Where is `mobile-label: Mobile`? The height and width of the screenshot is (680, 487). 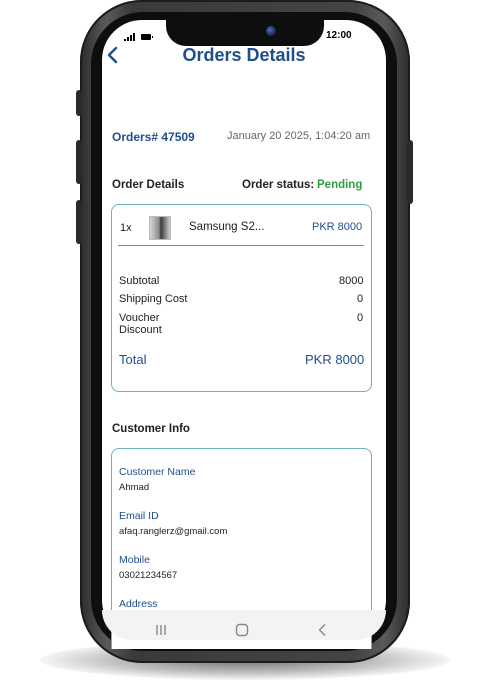 mobile-label: Mobile is located at coordinates (134, 560).